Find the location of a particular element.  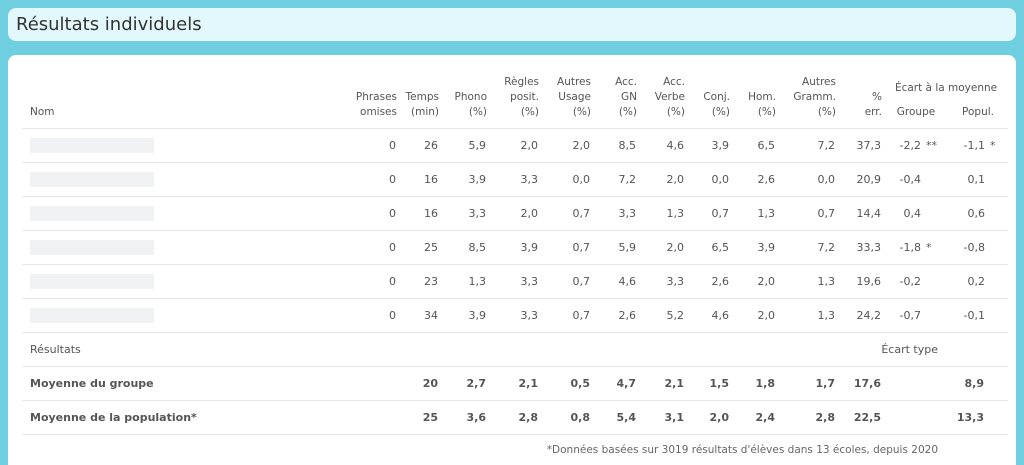

col-header-autres-usage: Autres Usage (%) is located at coordinates (574, 97).